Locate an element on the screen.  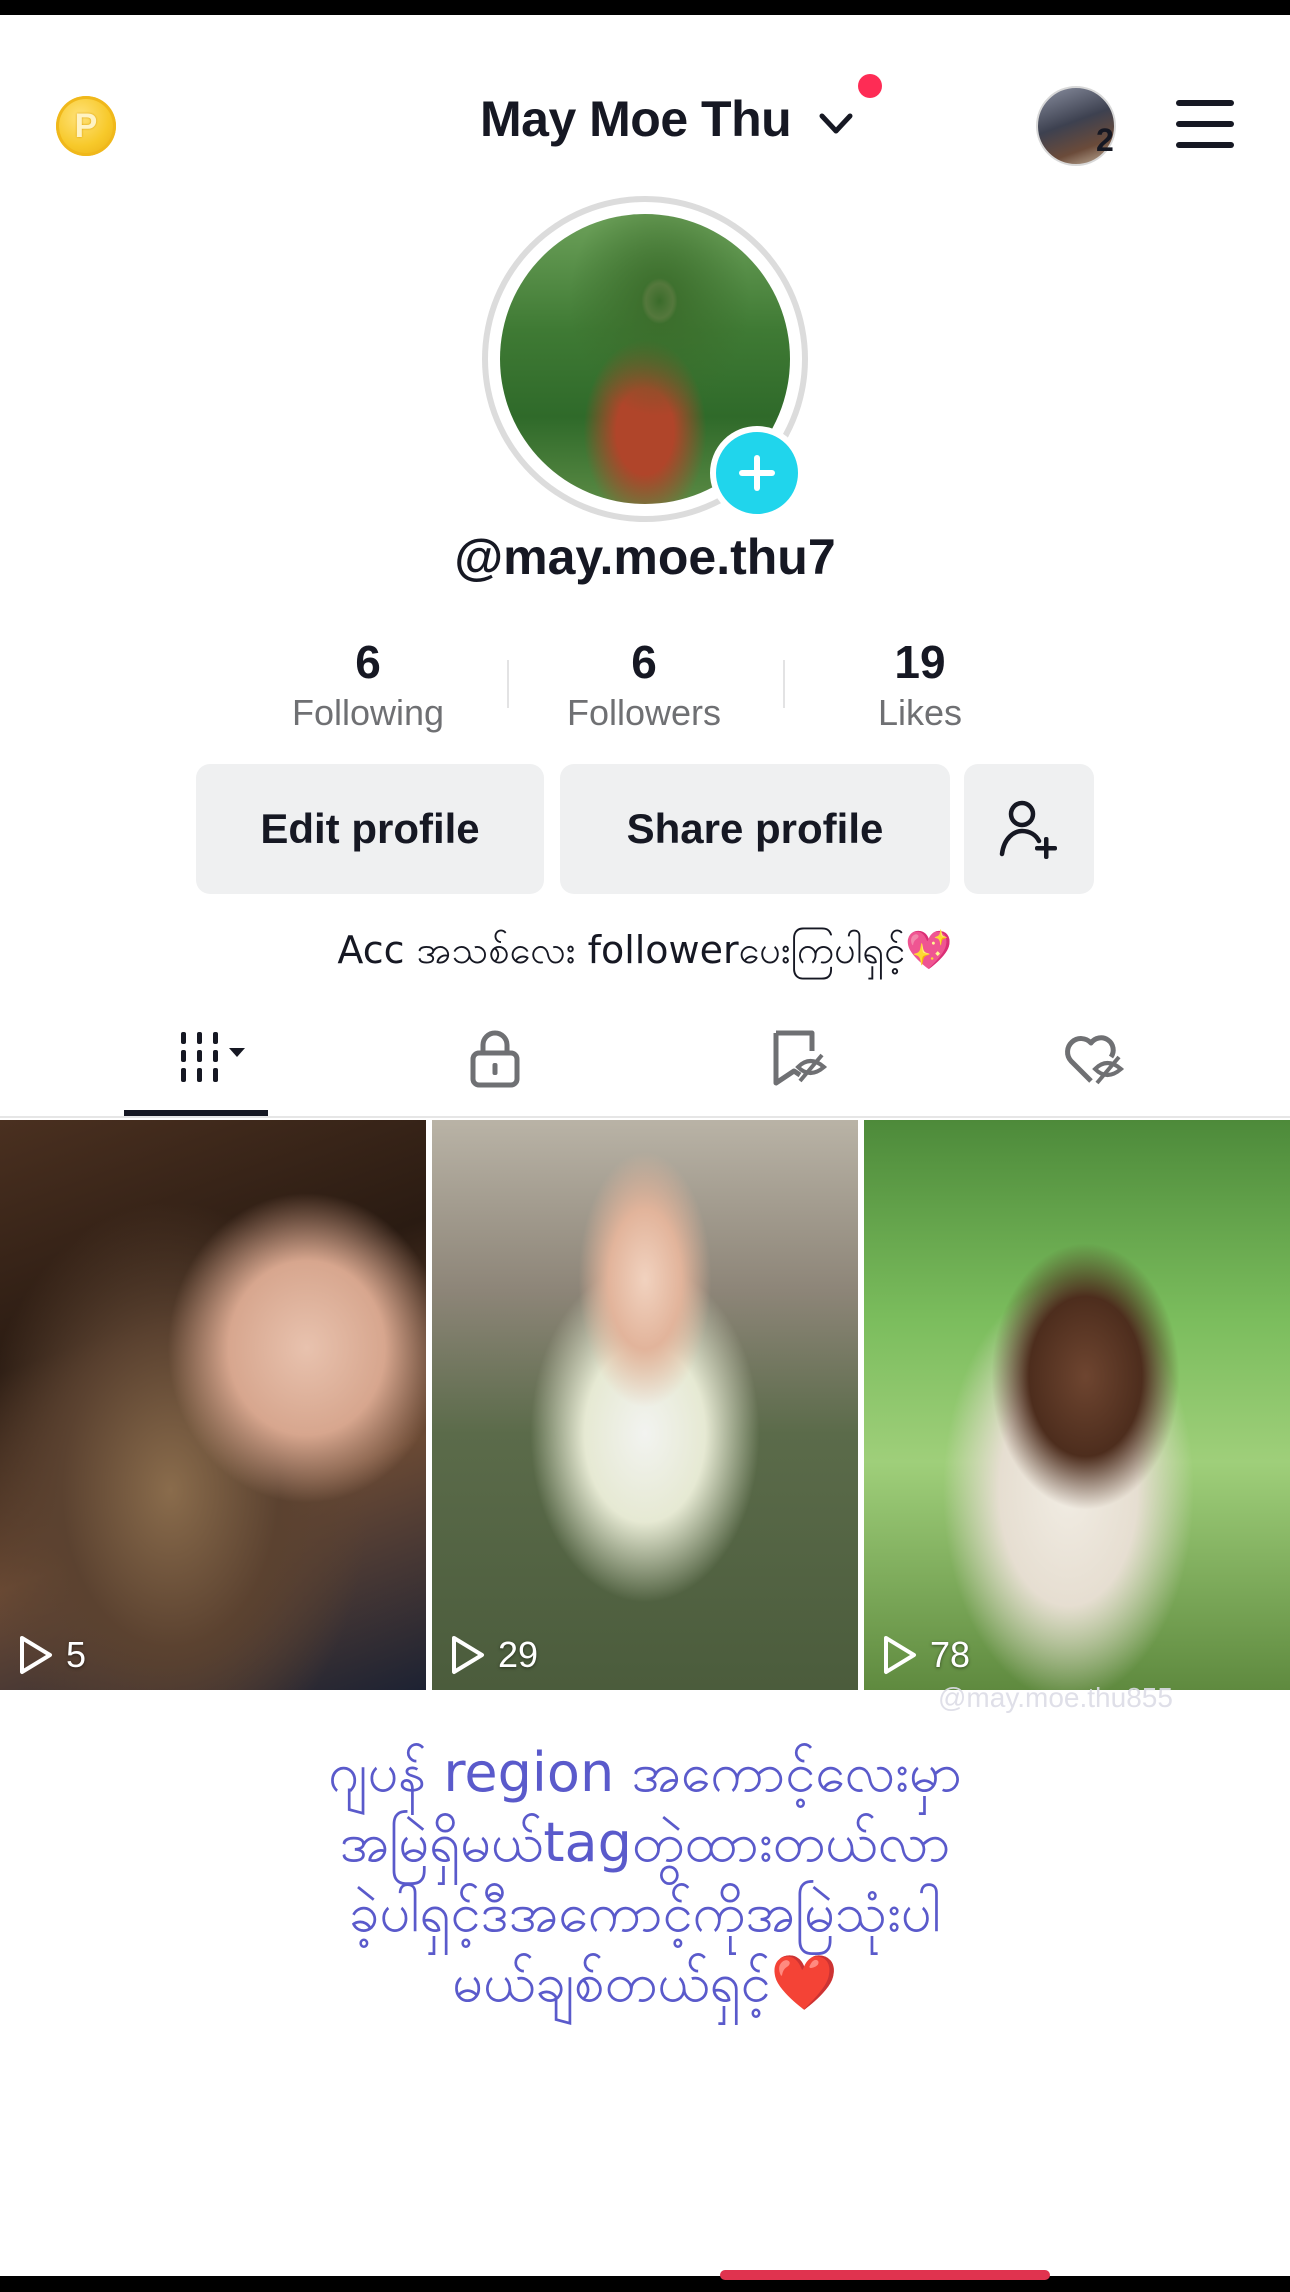
stat-value: 19 is located at coordinates (920, 662).